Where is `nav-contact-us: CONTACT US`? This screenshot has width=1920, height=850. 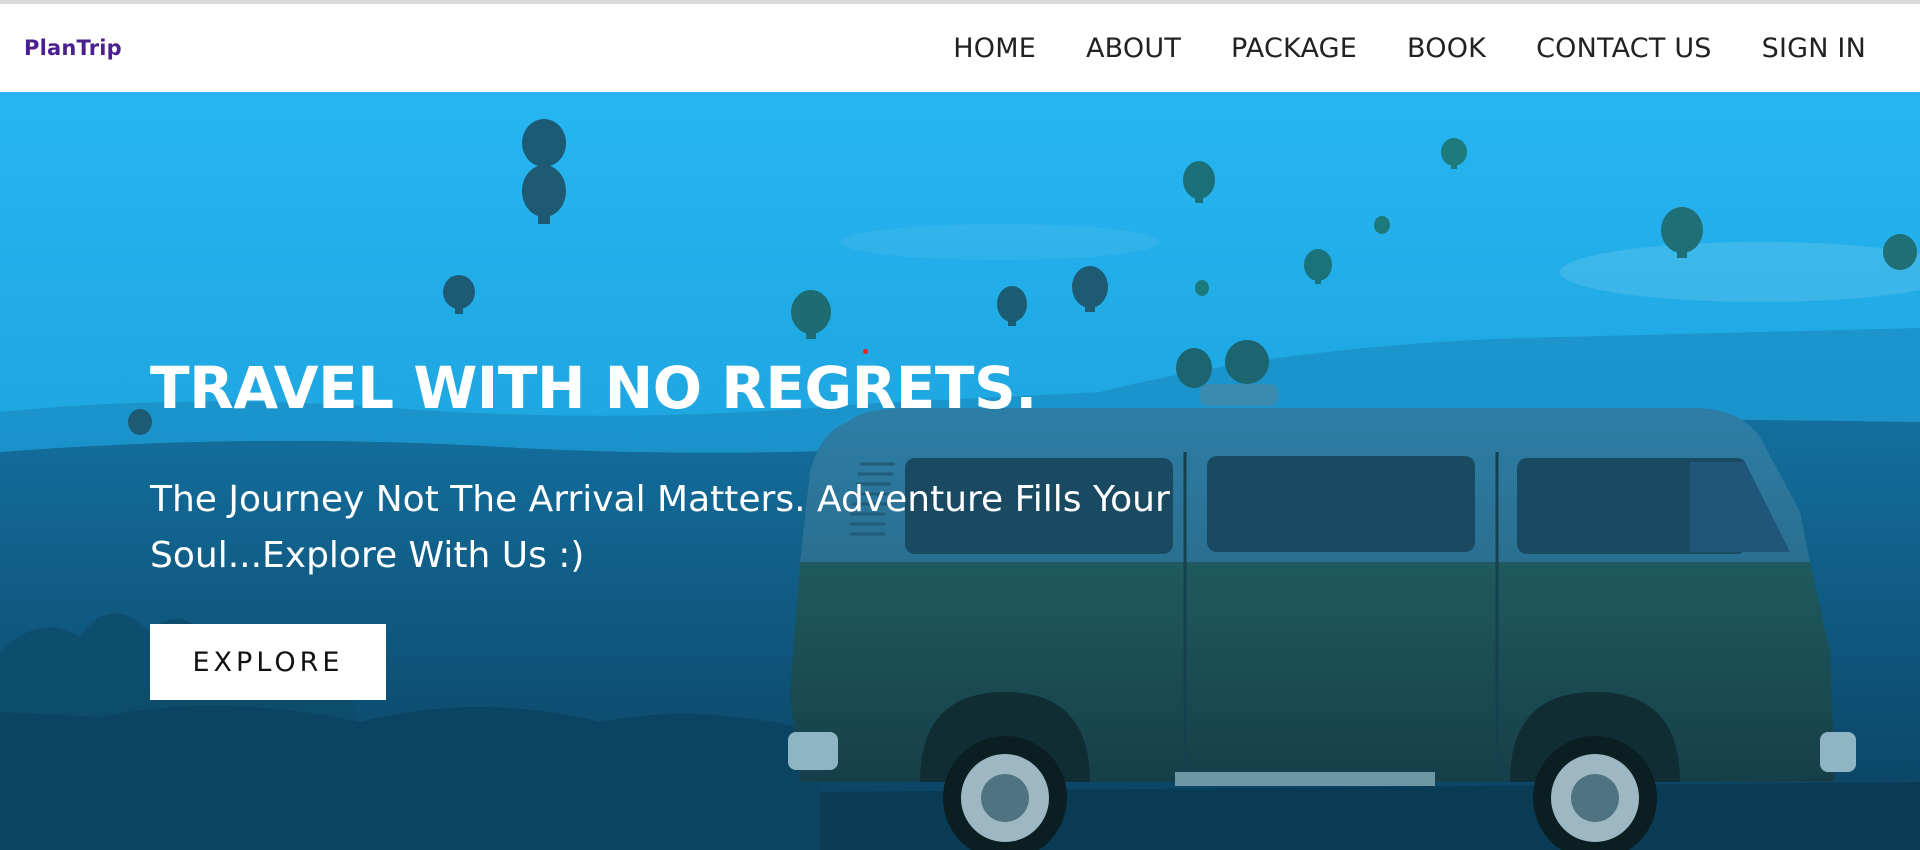
nav-contact-us: CONTACT US is located at coordinates (1624, 48).